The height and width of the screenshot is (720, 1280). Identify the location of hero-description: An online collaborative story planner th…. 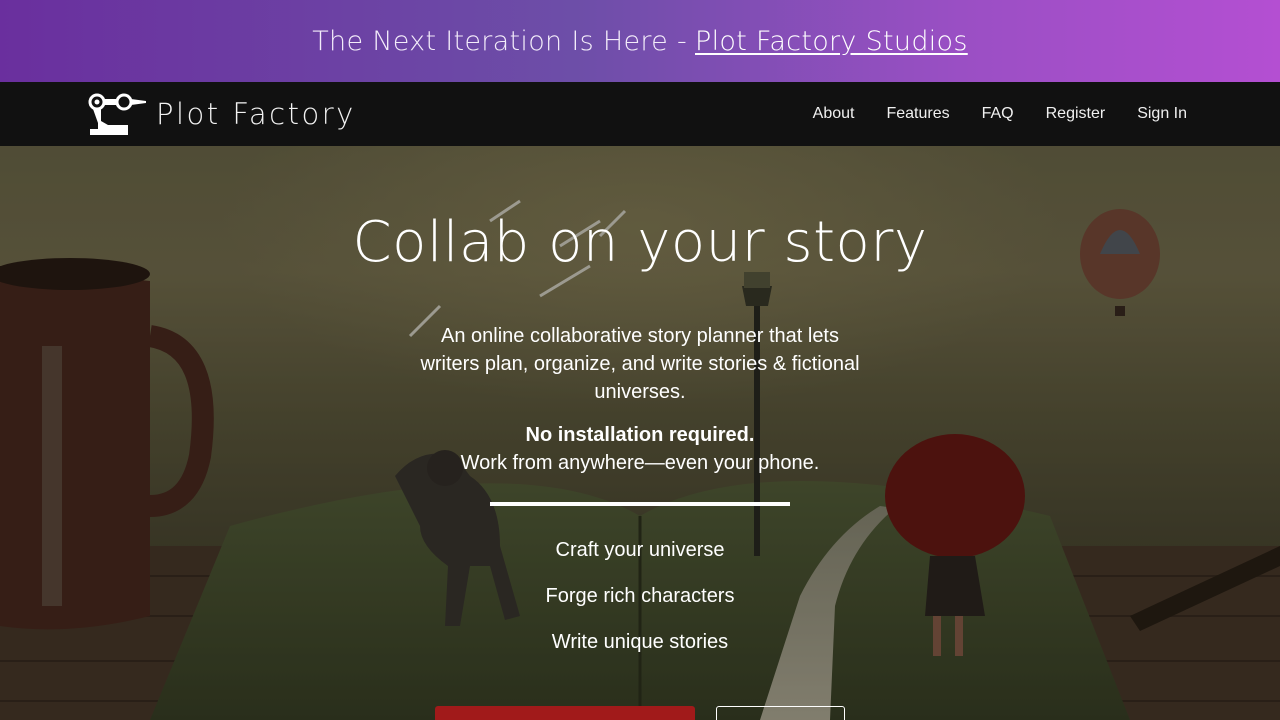
(640, 364).